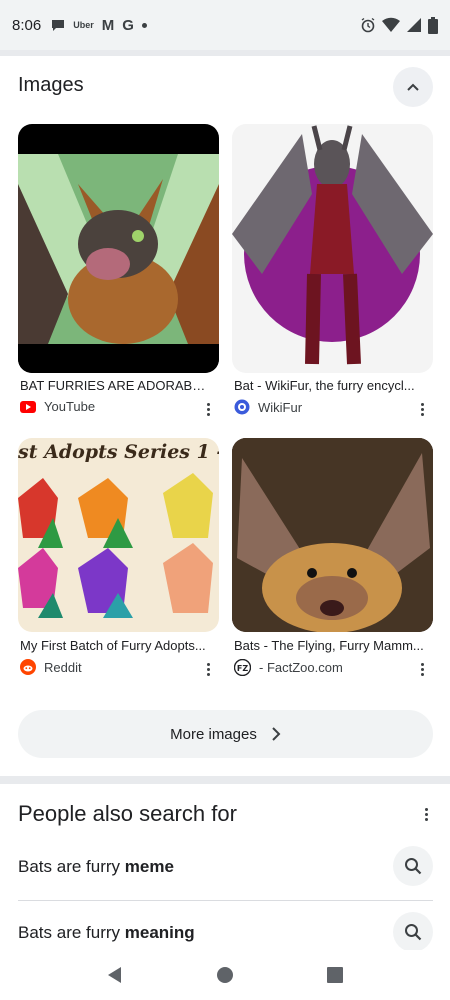 The height and width of the screenshot is (1000, 450). I want to click on related-search-item-1: Bats are furry meme, so click(96, 867).